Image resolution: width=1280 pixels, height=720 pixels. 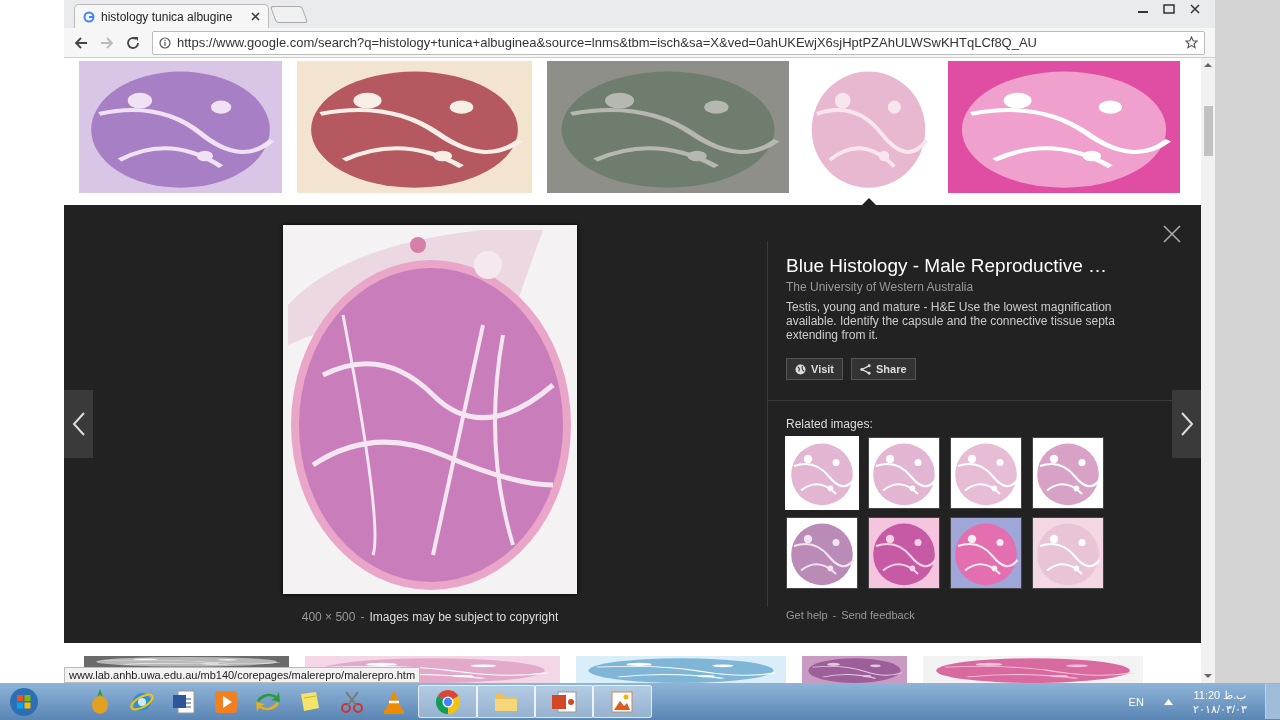 What do you see at coordinates (1220, 694) in the screenshot?
I see `clock-time: 11:20 ب.ظ` at bounding box center [1220, 694].